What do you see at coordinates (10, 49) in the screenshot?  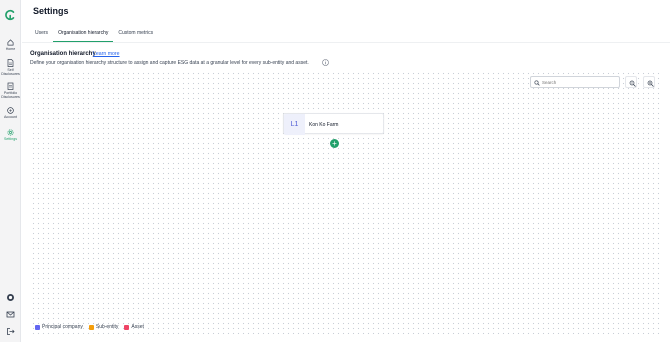 I see `sidebar-item-label: Home` at bounding box center [10, 49].